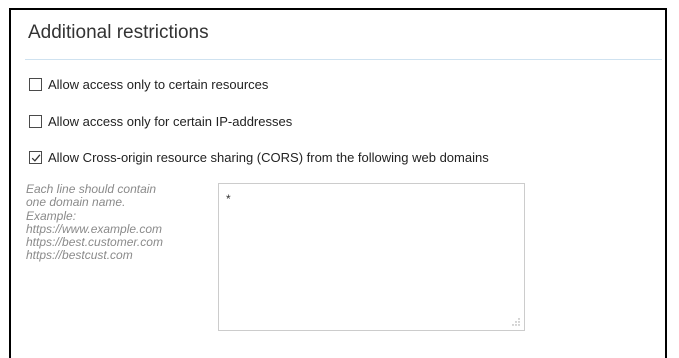  Describe the element at coordinates (79, 255) in the screenshot. I see `hint-line: https://bestcust.com` at that location.